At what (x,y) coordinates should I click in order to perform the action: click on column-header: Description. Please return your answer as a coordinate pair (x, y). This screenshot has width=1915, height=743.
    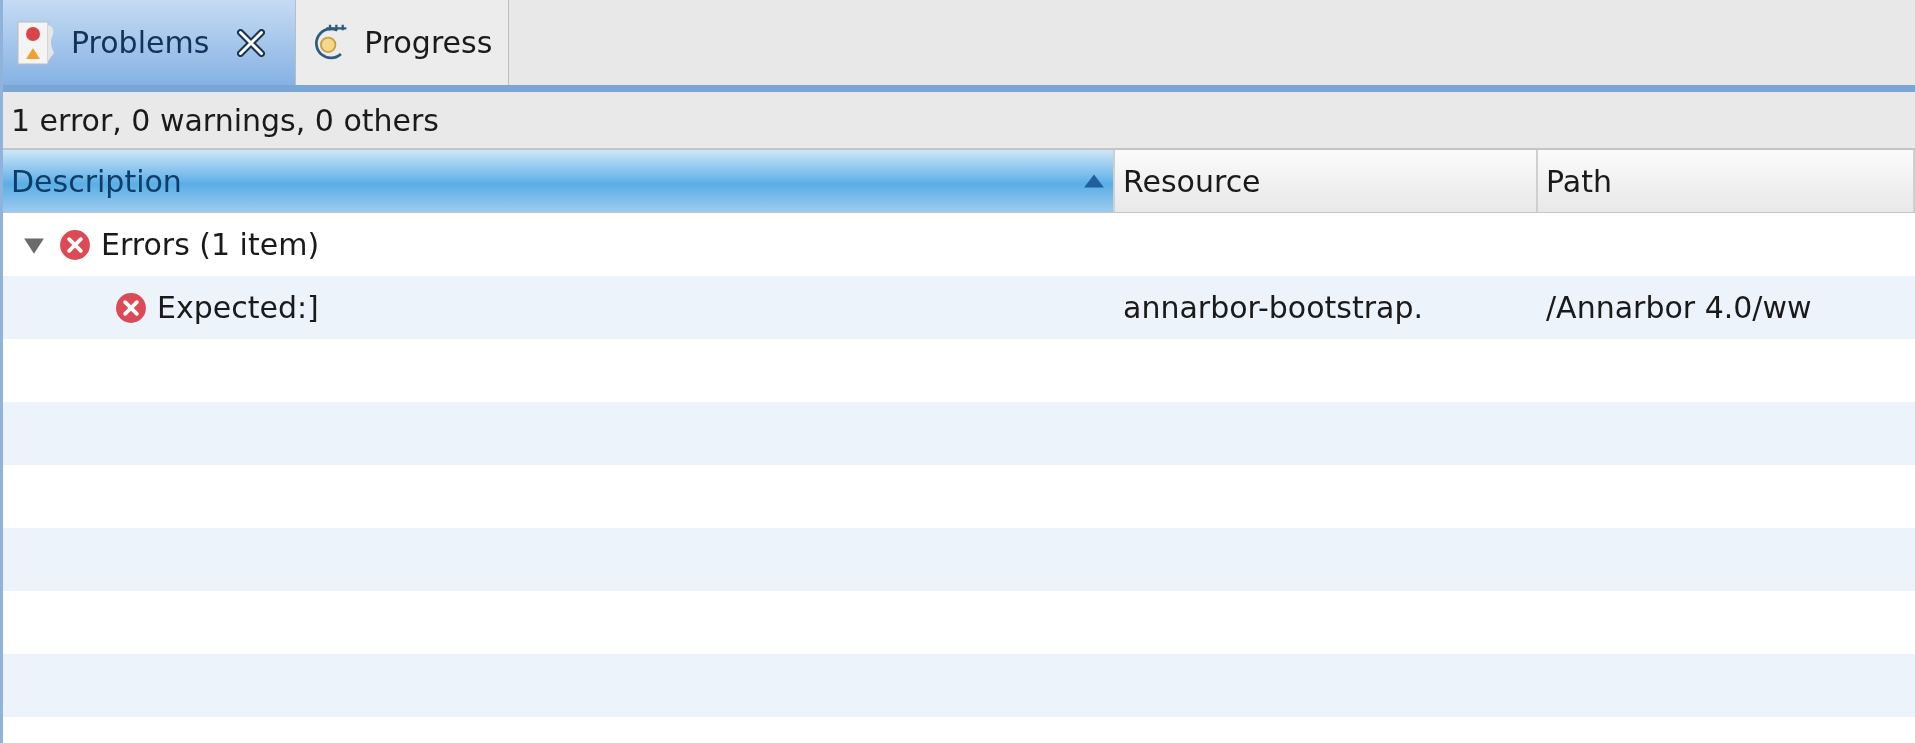
    Looking at the image, I should click on (559, 181).